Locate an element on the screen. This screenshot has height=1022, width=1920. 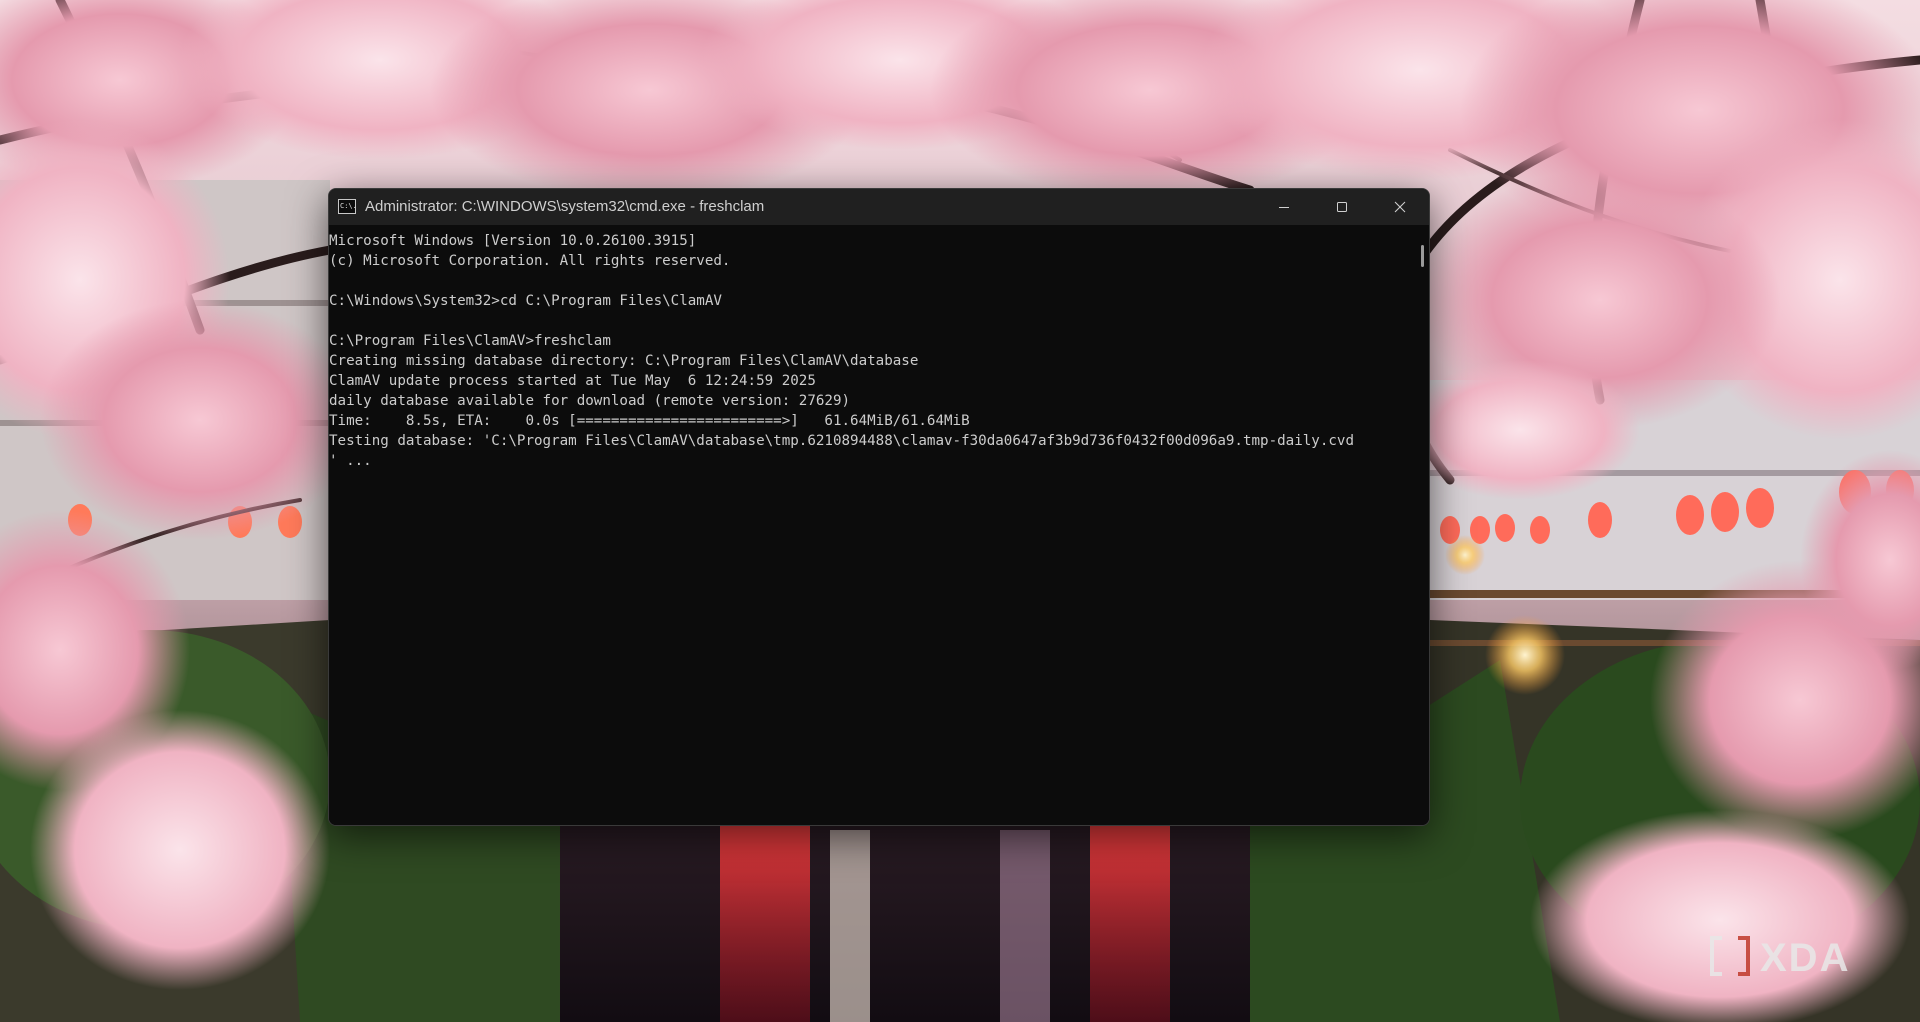
maximize-button is located at coordinates (1342, 207).